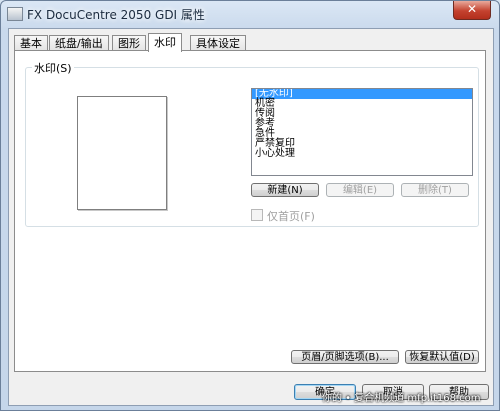 This screenshot has height=411, width=500. What do you see at coordinates (218, 43) in the screenshot?
I see `tab-detailed-settings: 具体设定` at bounding box center [218, 43].